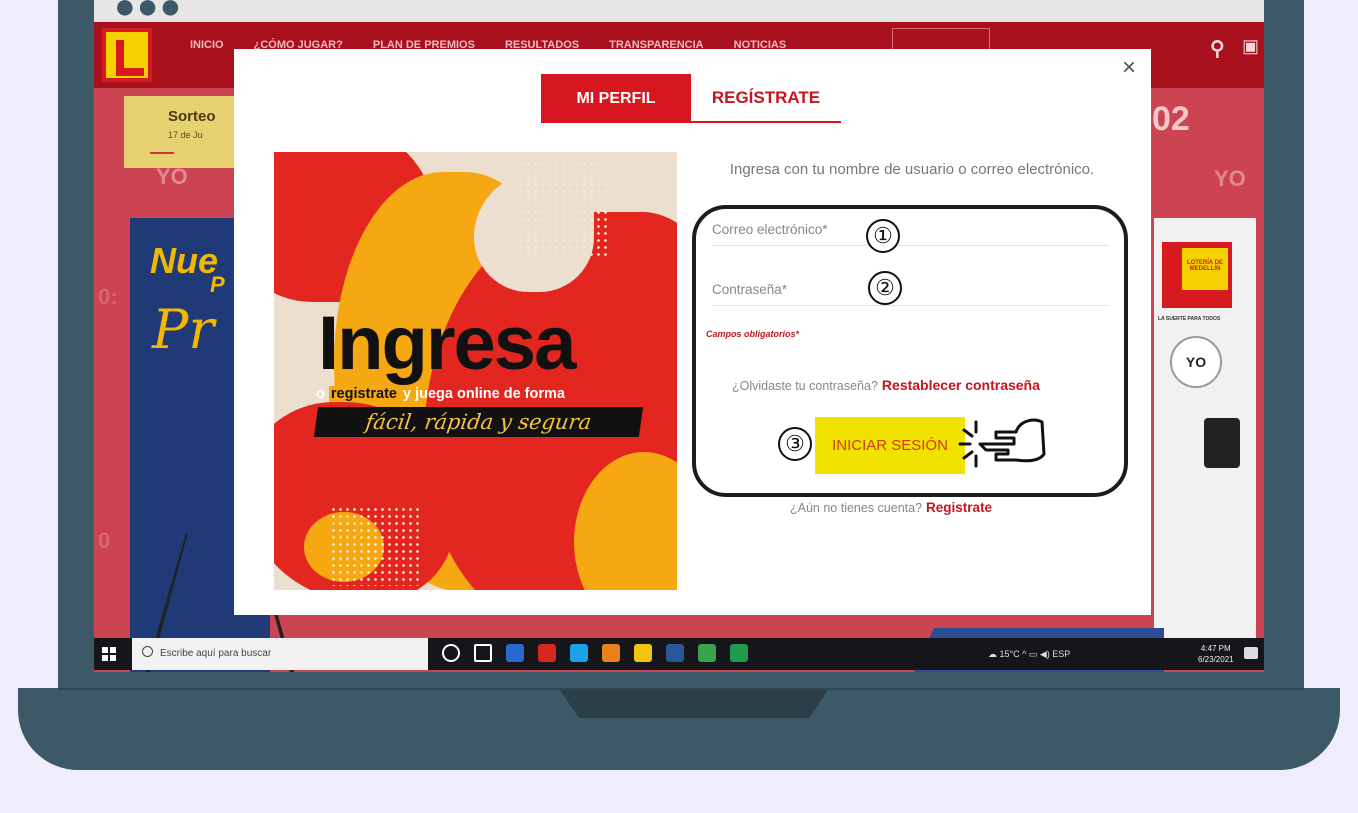  What do you see at coordinates (961, 385) in the screenshot?
I see `reset-password-link: Restablecer contraseña` at bounding box center [961, 385].